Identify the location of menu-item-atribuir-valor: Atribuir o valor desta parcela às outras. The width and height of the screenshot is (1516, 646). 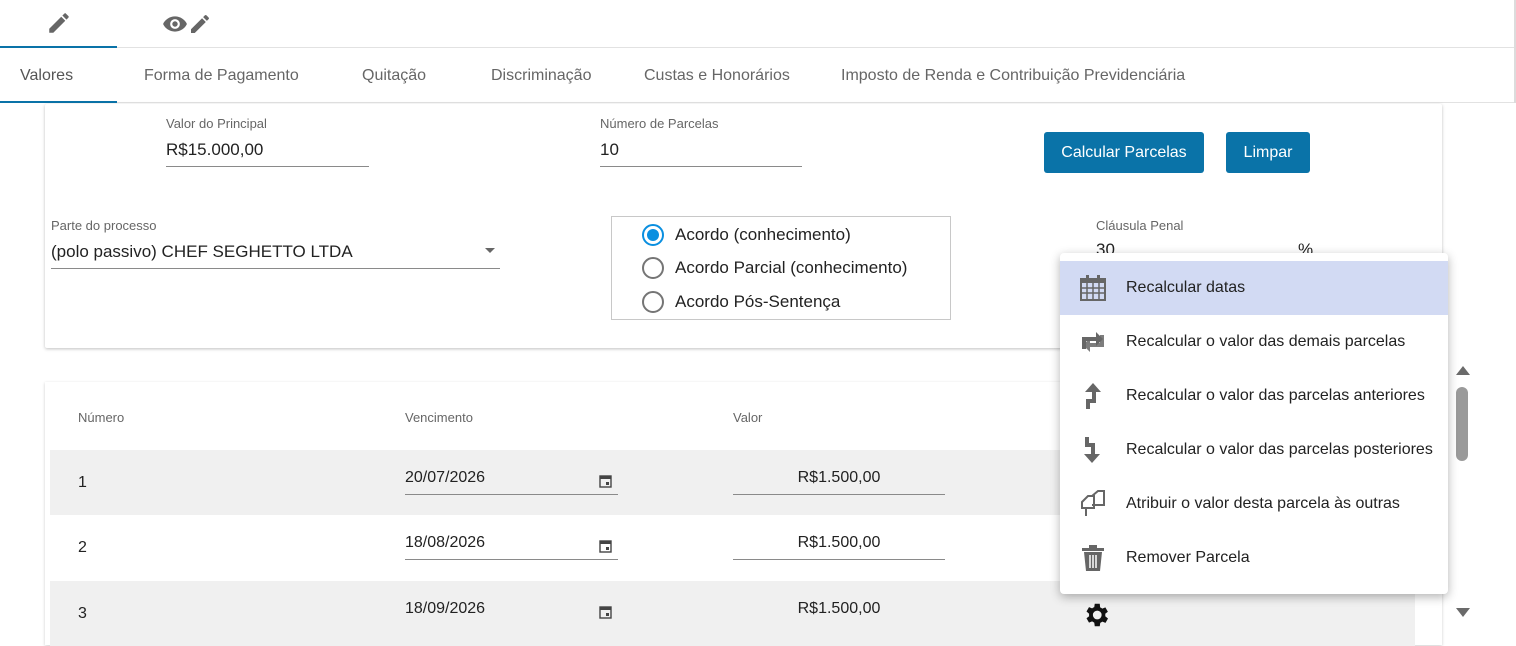
(1254, 504).